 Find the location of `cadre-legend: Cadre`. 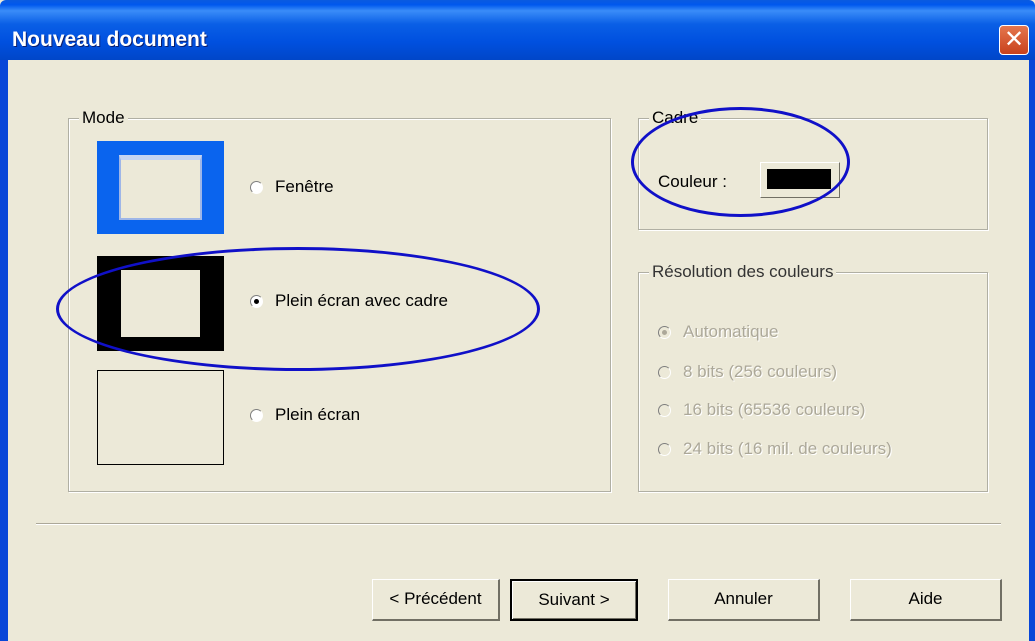

cadre-legend: Cadre is located at coordinates (675, 118).